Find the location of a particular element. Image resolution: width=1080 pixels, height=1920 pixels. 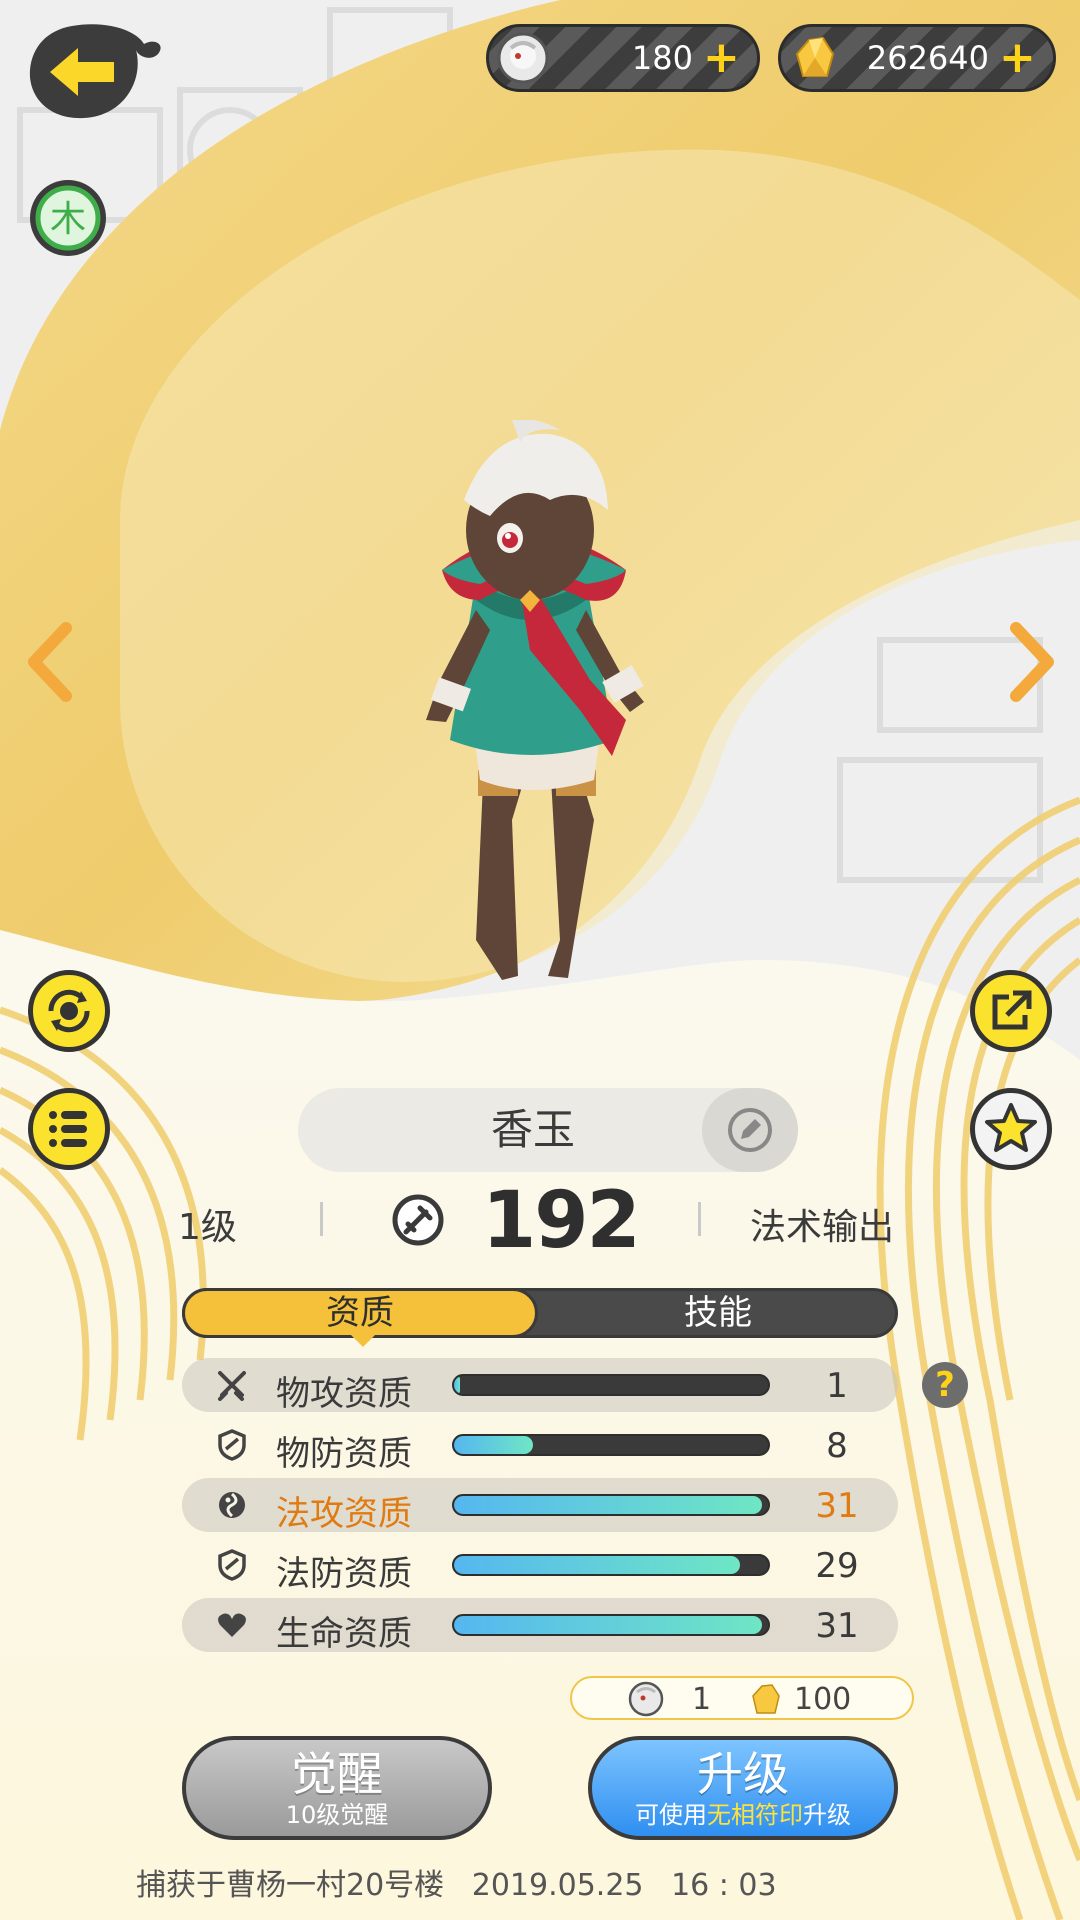

upgrade-button: 升级 可使用无相符印升级 is located at coordinates (743, 1788).